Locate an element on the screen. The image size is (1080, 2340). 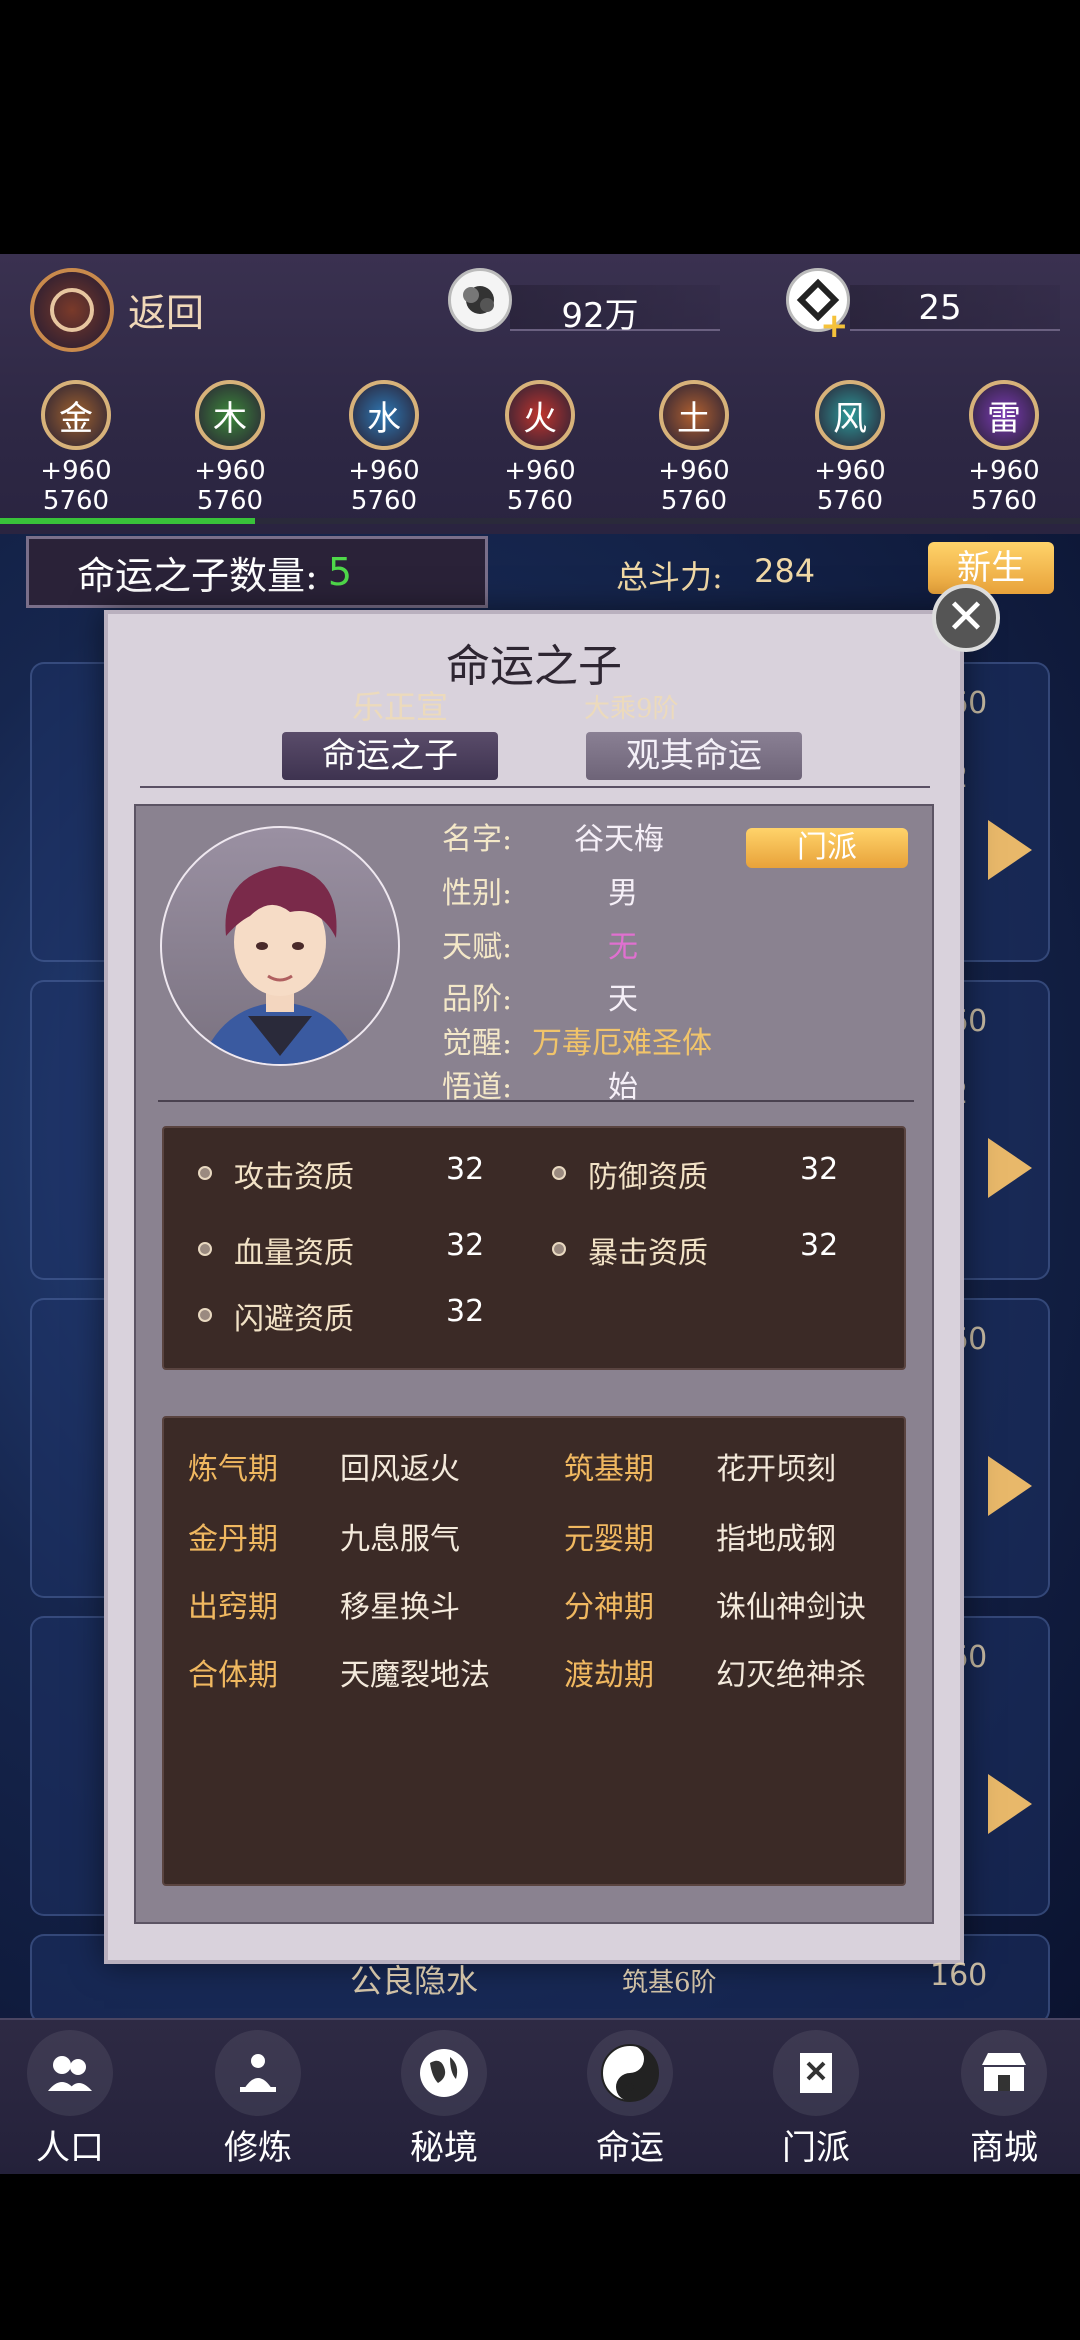
card-power: 160 is located at coordinates (959, 1975).